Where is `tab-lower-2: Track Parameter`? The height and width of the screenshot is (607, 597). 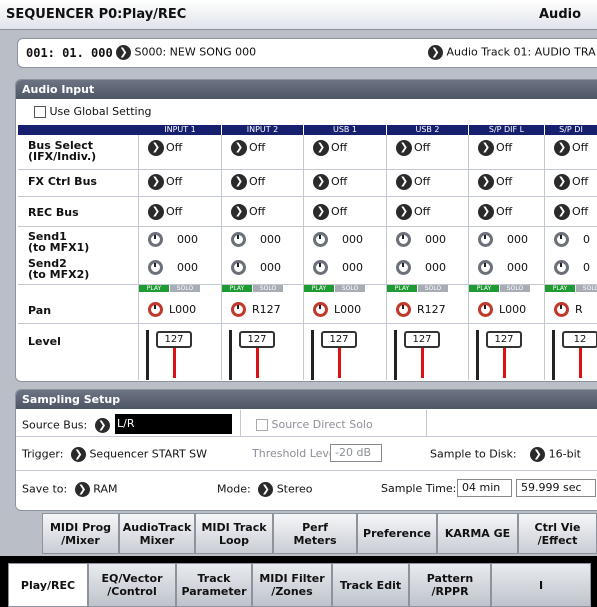 tab-lower-2: Track Parameter is located at coordinates (214, 585).